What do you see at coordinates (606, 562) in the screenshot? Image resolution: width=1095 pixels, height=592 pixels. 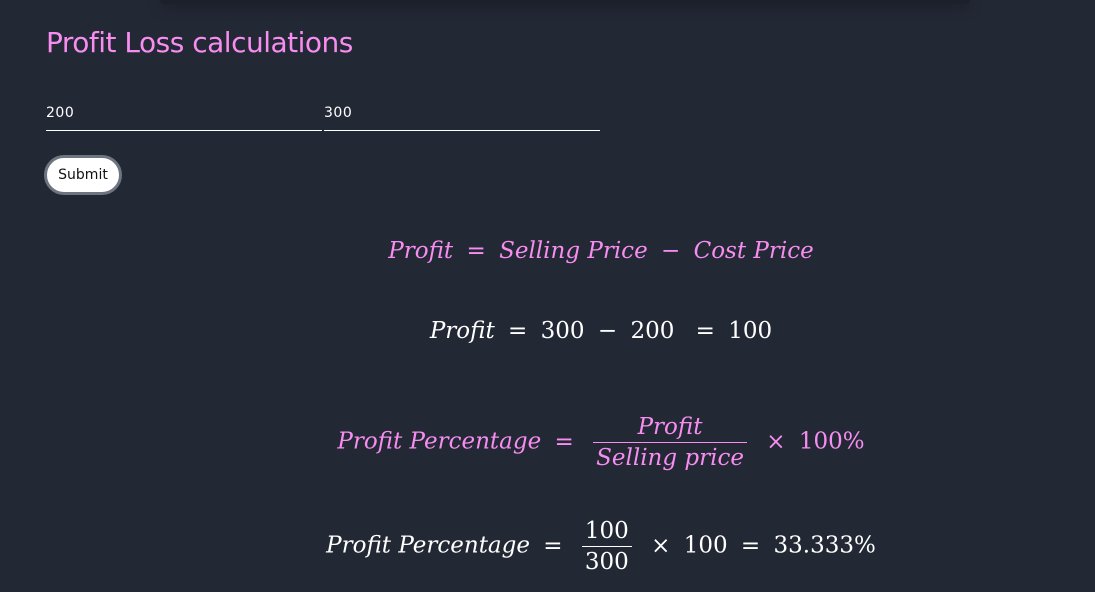 I see `fraction-denominator: 300` at bounding box center [606, 562].